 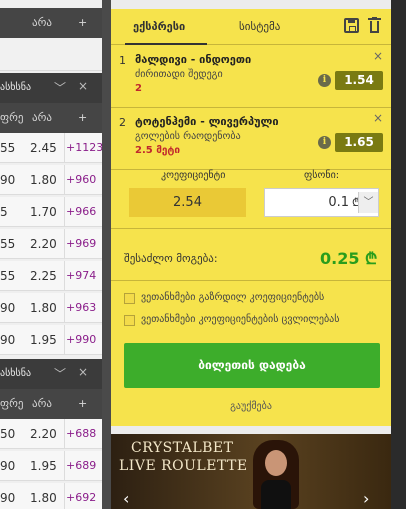 I want to click on bet-market: ძირითადი შედეგი, so click(x=179, y=74).